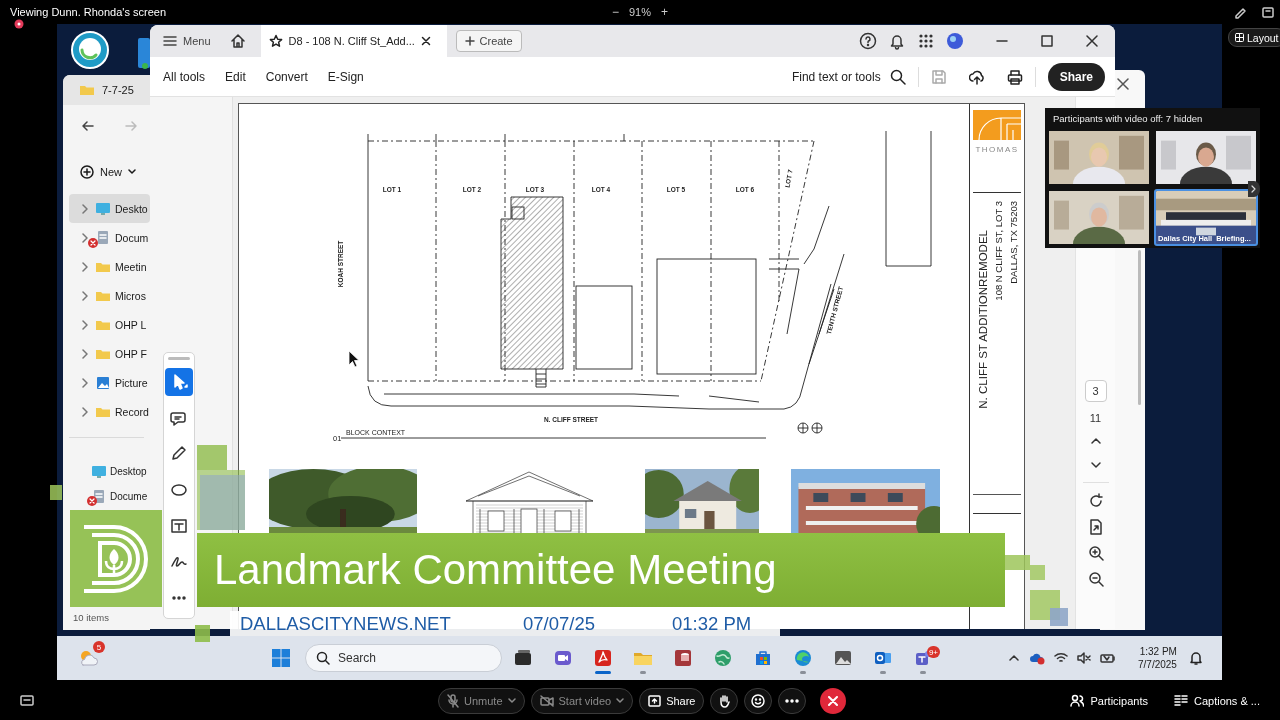  What do you see at coordinates (281, 658) in the screenshot?
I see `start-icon` at bounding box center [281, 658].